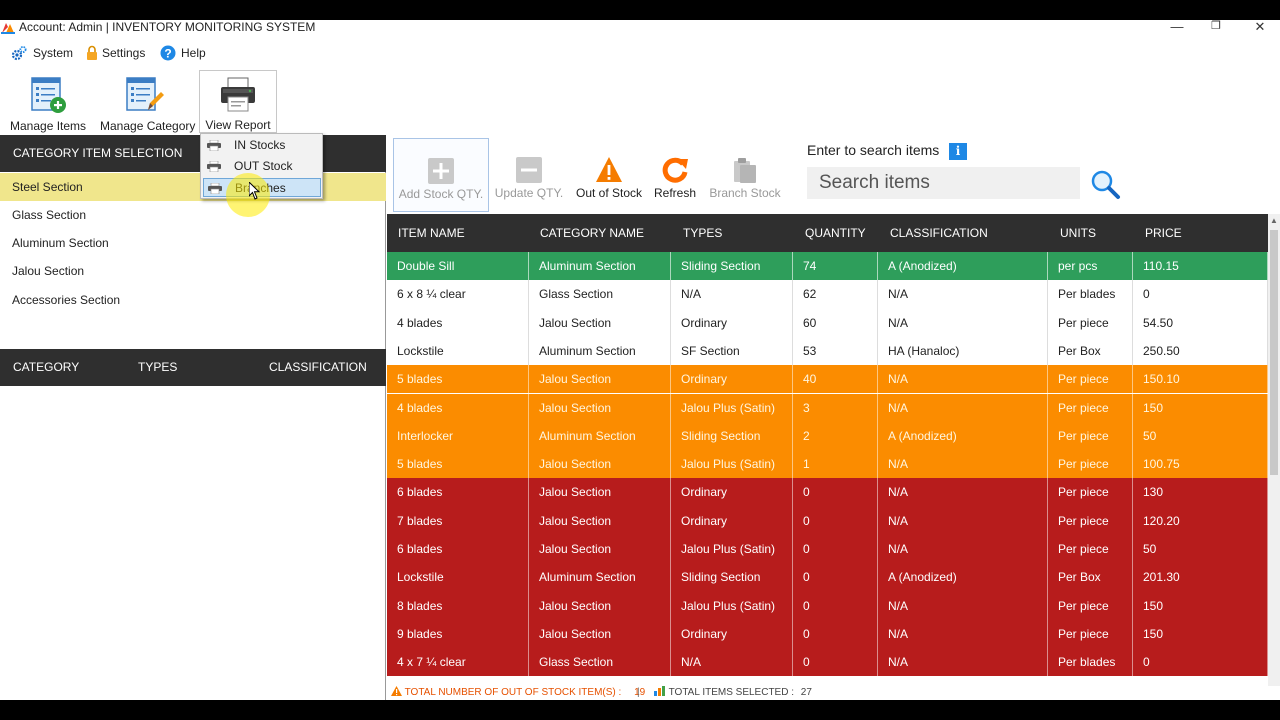  What do you see at coordinates (48, 126) in the screenshot?
I see `manage-items-label: Manage Items` at bounding box center [48, 126].